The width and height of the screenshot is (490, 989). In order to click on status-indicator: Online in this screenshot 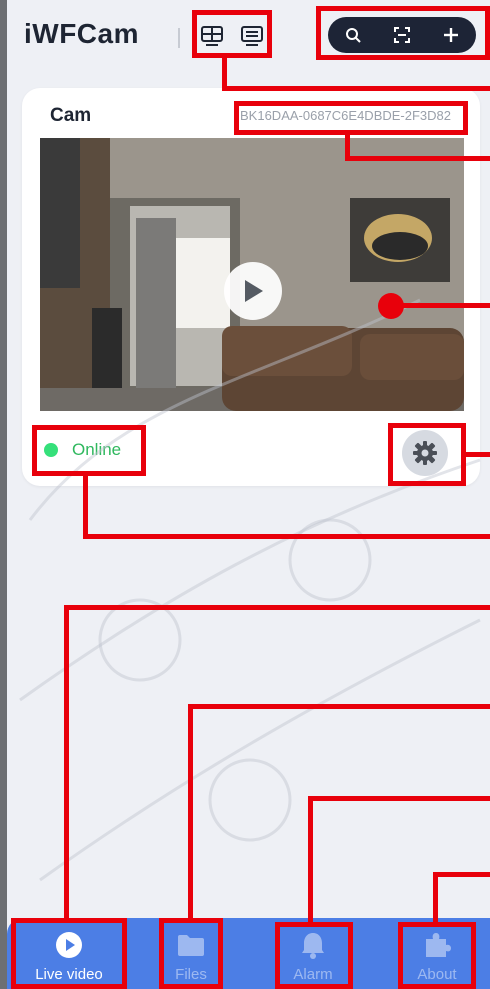, I will do `click(82, 450)`.